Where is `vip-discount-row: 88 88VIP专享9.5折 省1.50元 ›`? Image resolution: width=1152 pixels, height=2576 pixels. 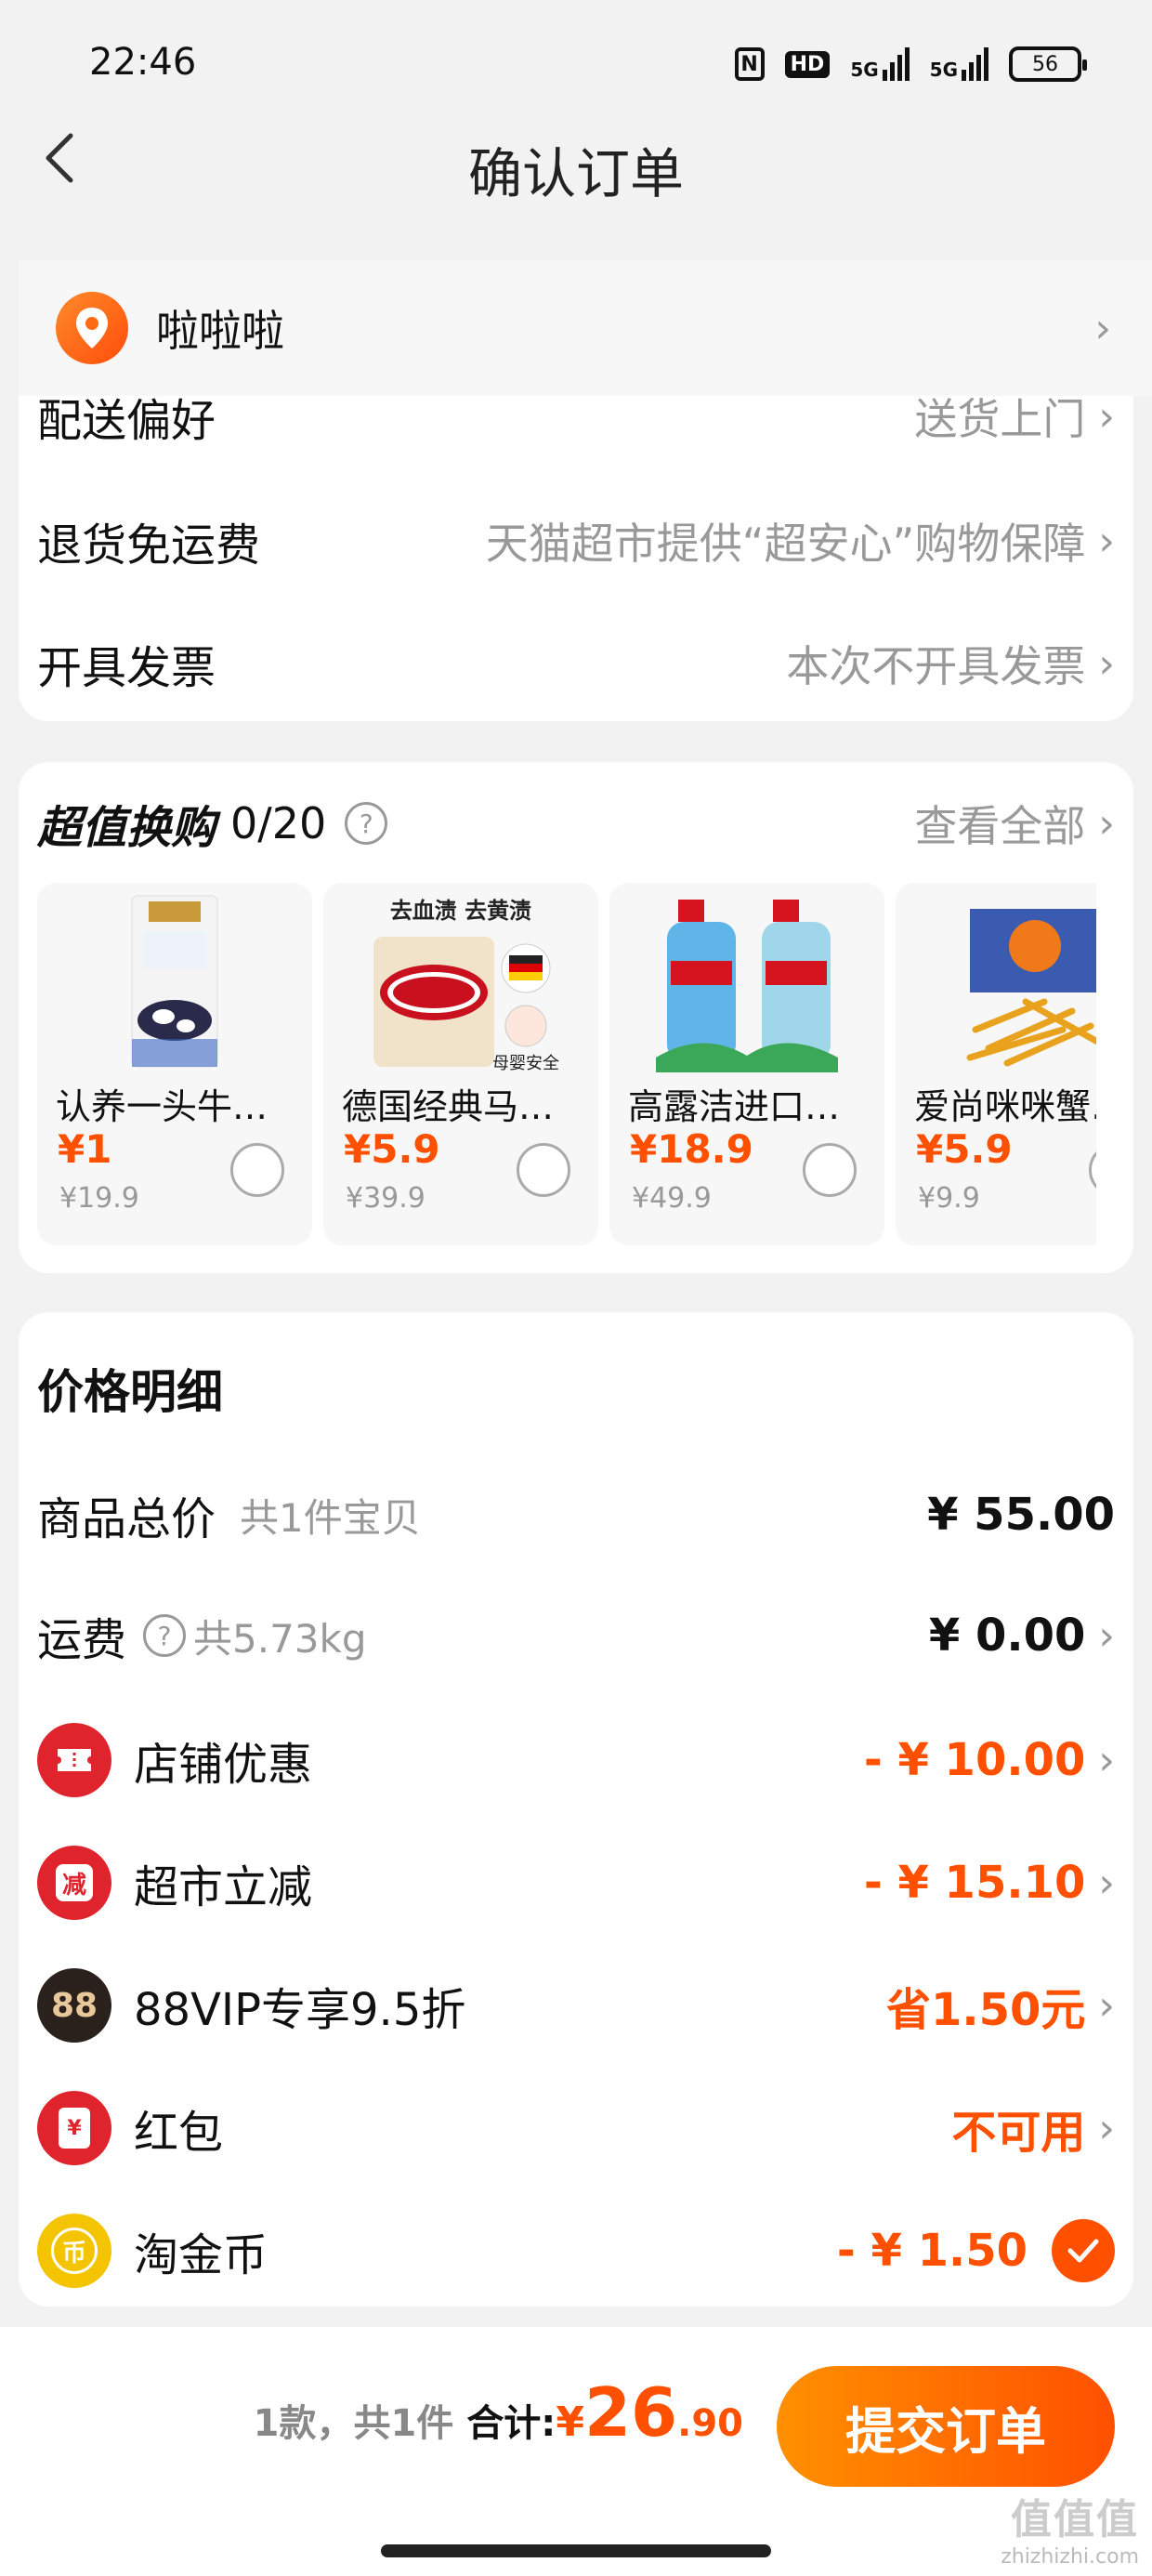 vip-discount-row: 88 88VIP专享9.5折 省1.50元 › is located at coordinates (576, 2005).